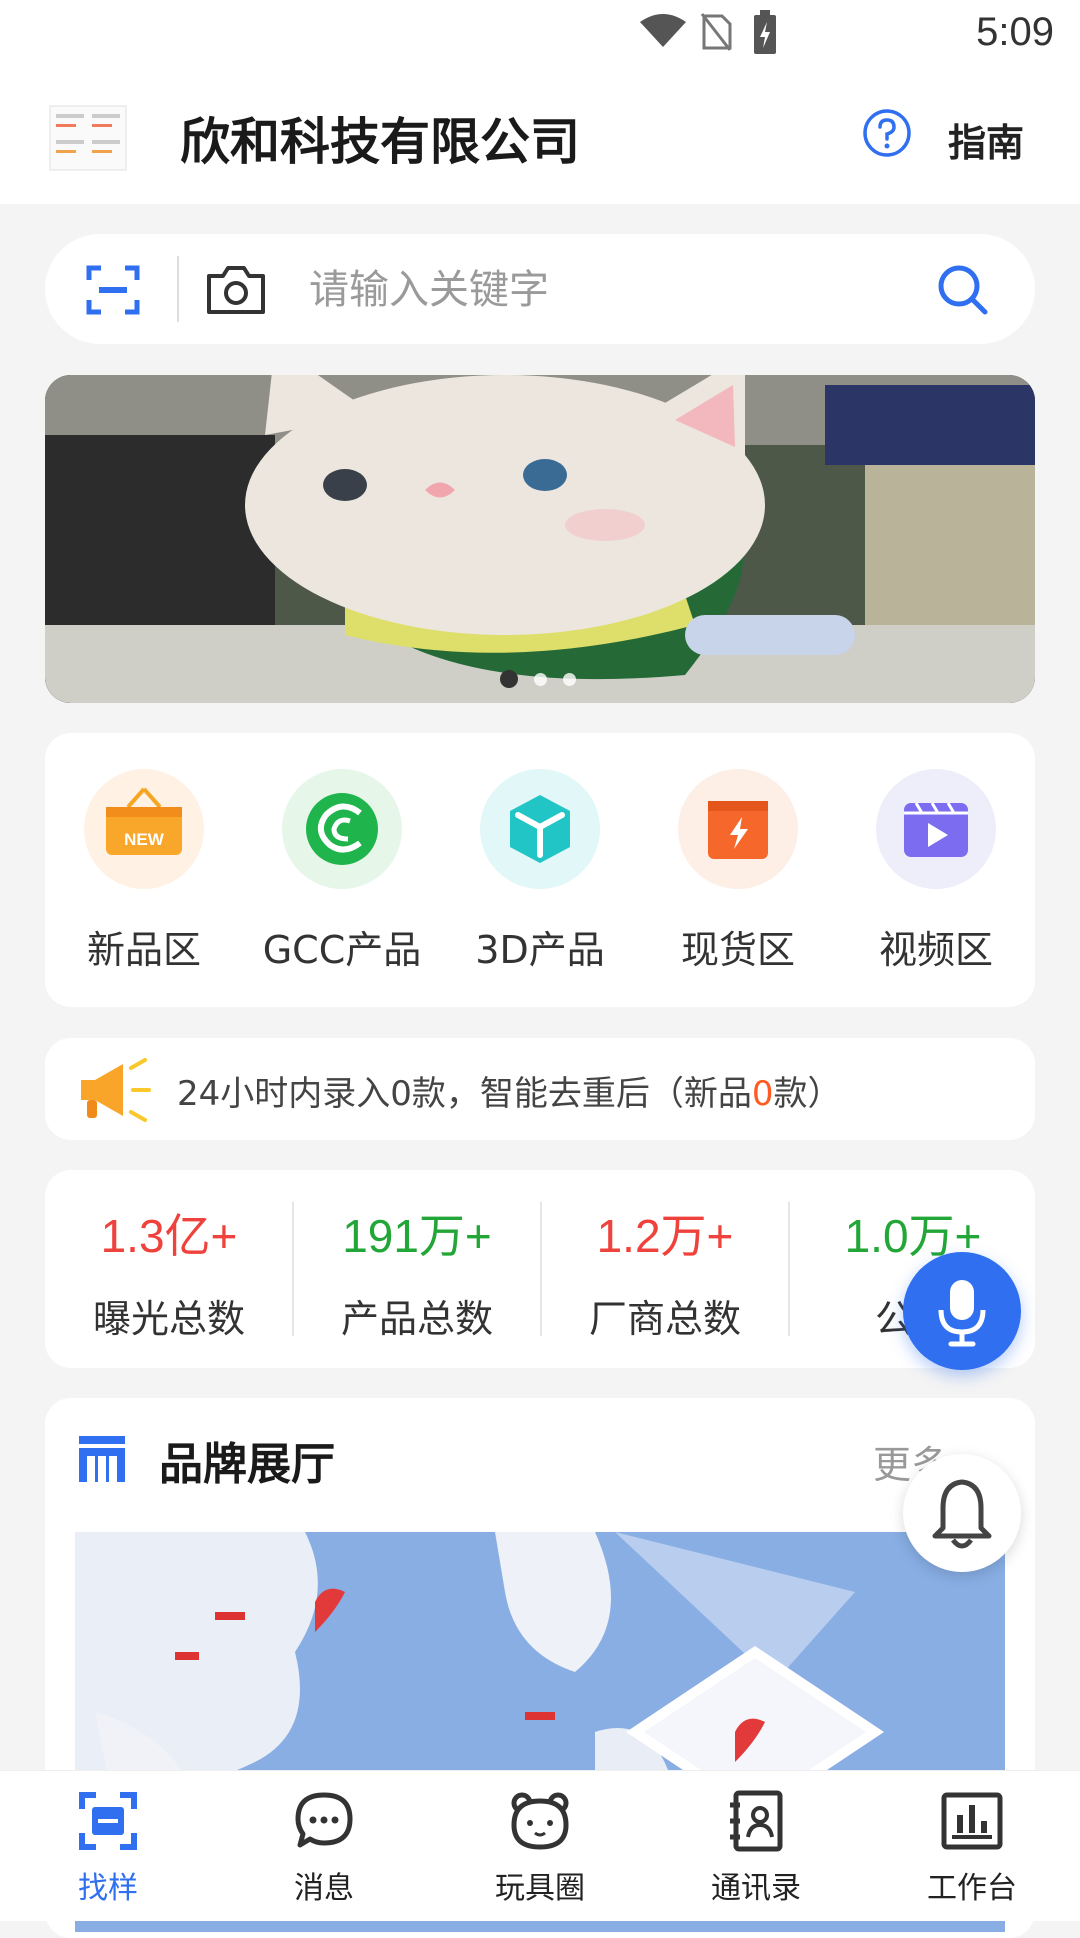  What do you see at coordinates (236, 289) in the screenshot?
I see `camera-icon` at bounding box center [236, 289].